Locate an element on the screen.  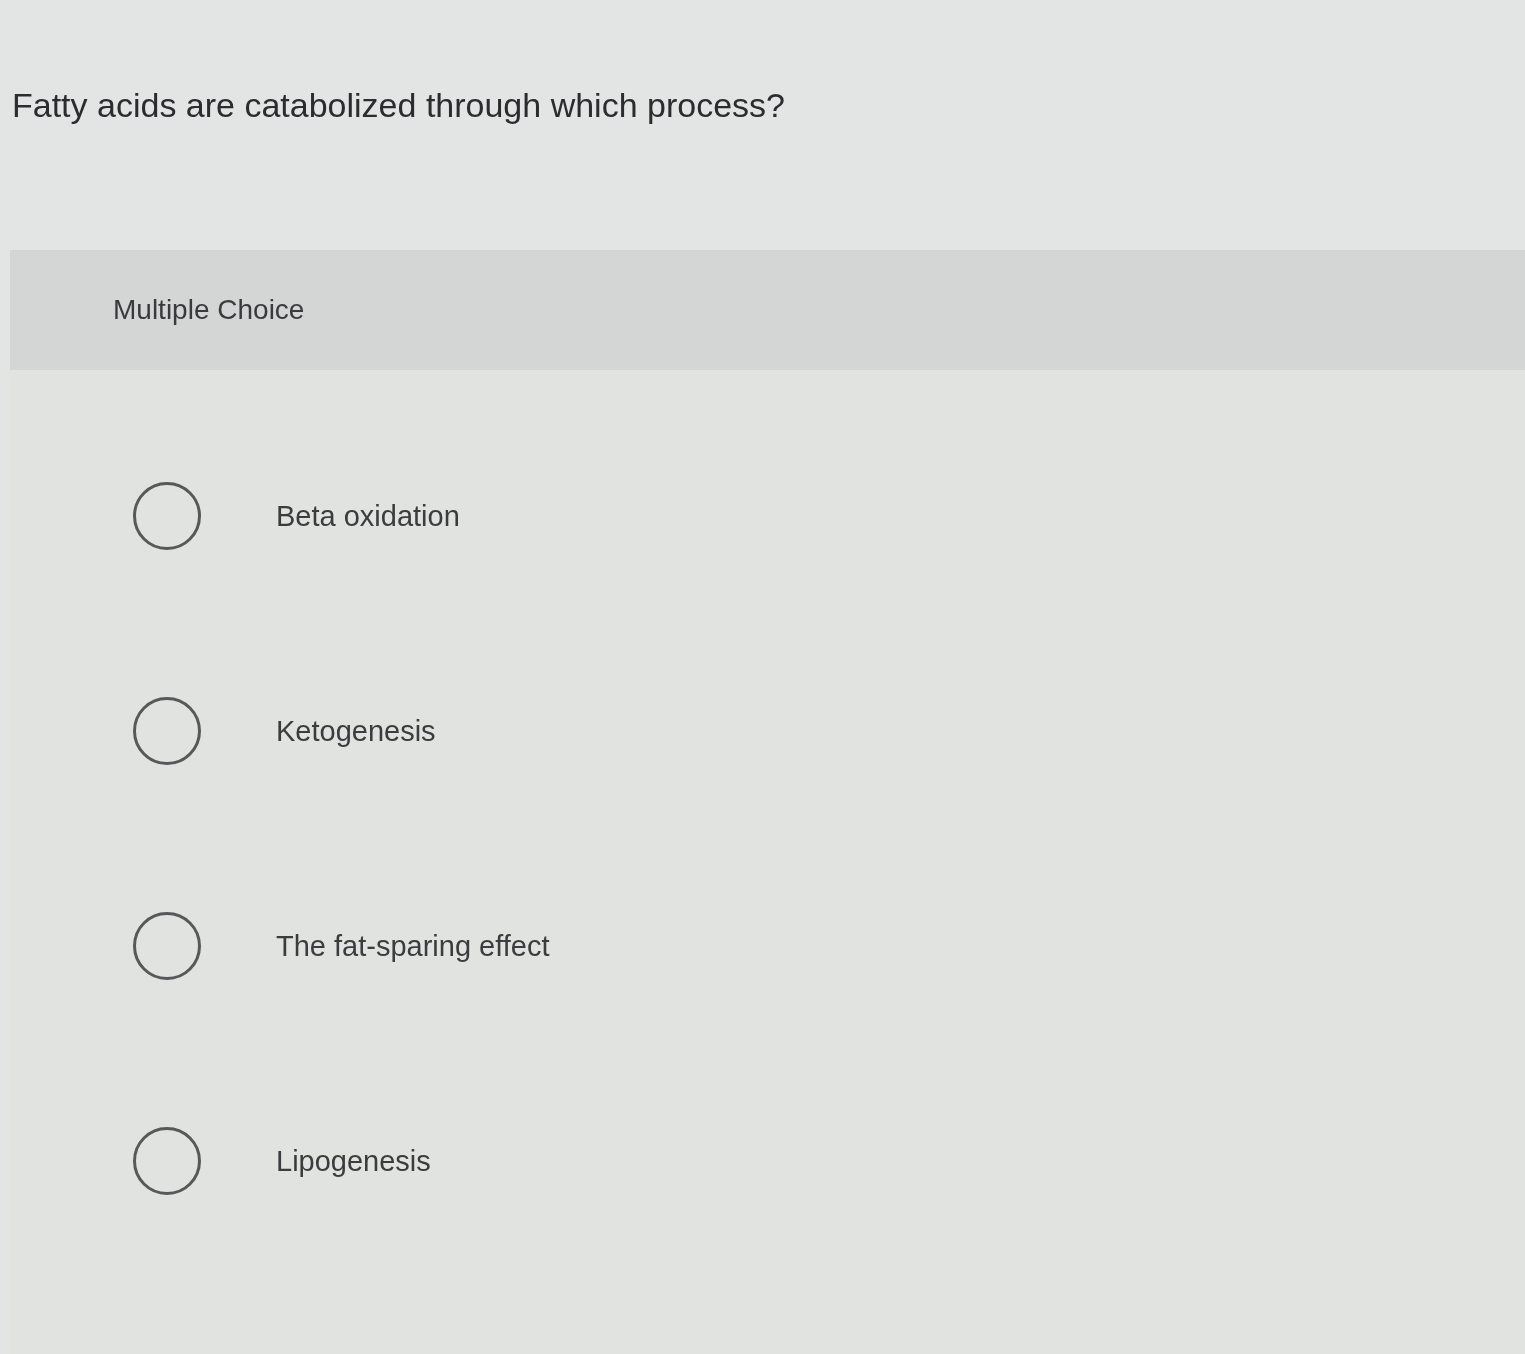
question-text: Fatty acids are catabolized through which process? is located at coordinates (398, 105).